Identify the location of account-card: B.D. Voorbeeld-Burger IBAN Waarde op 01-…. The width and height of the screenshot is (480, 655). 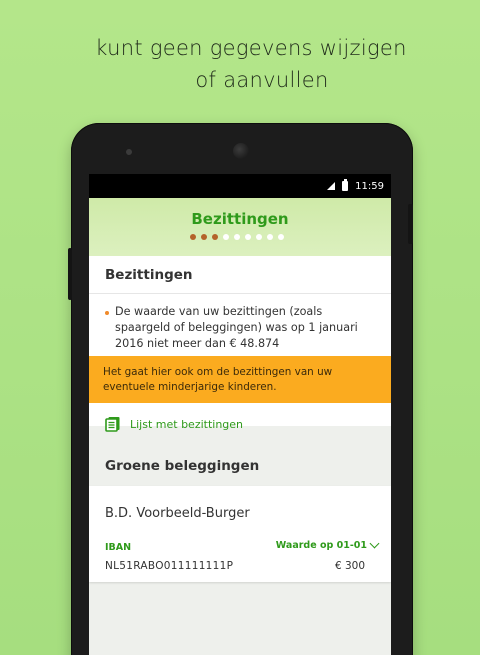
(240, 534).